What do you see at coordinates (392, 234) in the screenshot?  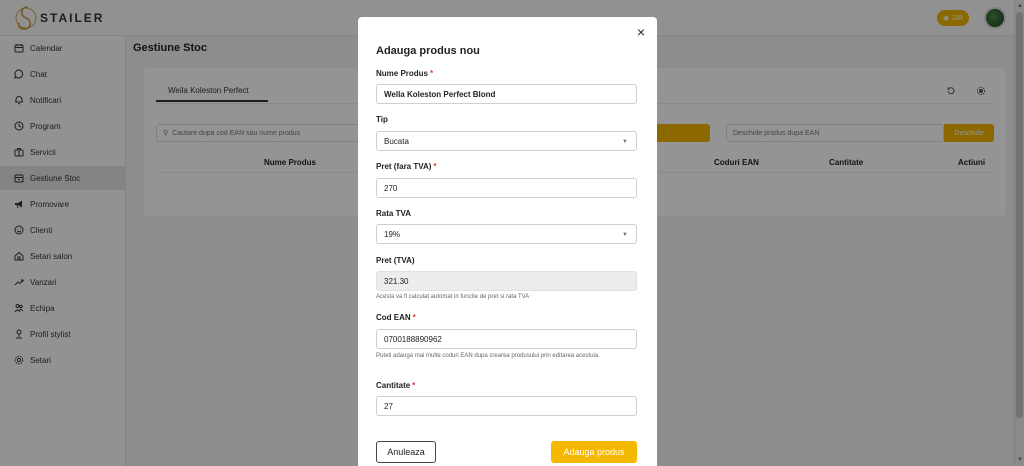 I see `vat-rate-value: 19%` at bounding box center [392, 234].